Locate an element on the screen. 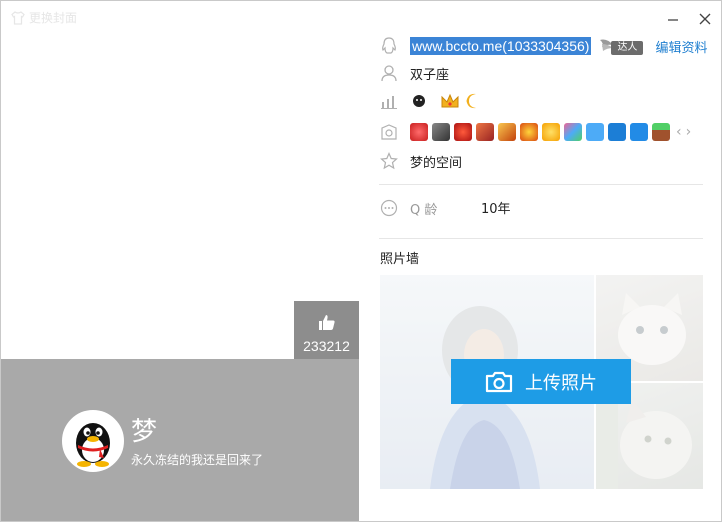  qq-penguin-avatar is located at coordinates (93, 441).